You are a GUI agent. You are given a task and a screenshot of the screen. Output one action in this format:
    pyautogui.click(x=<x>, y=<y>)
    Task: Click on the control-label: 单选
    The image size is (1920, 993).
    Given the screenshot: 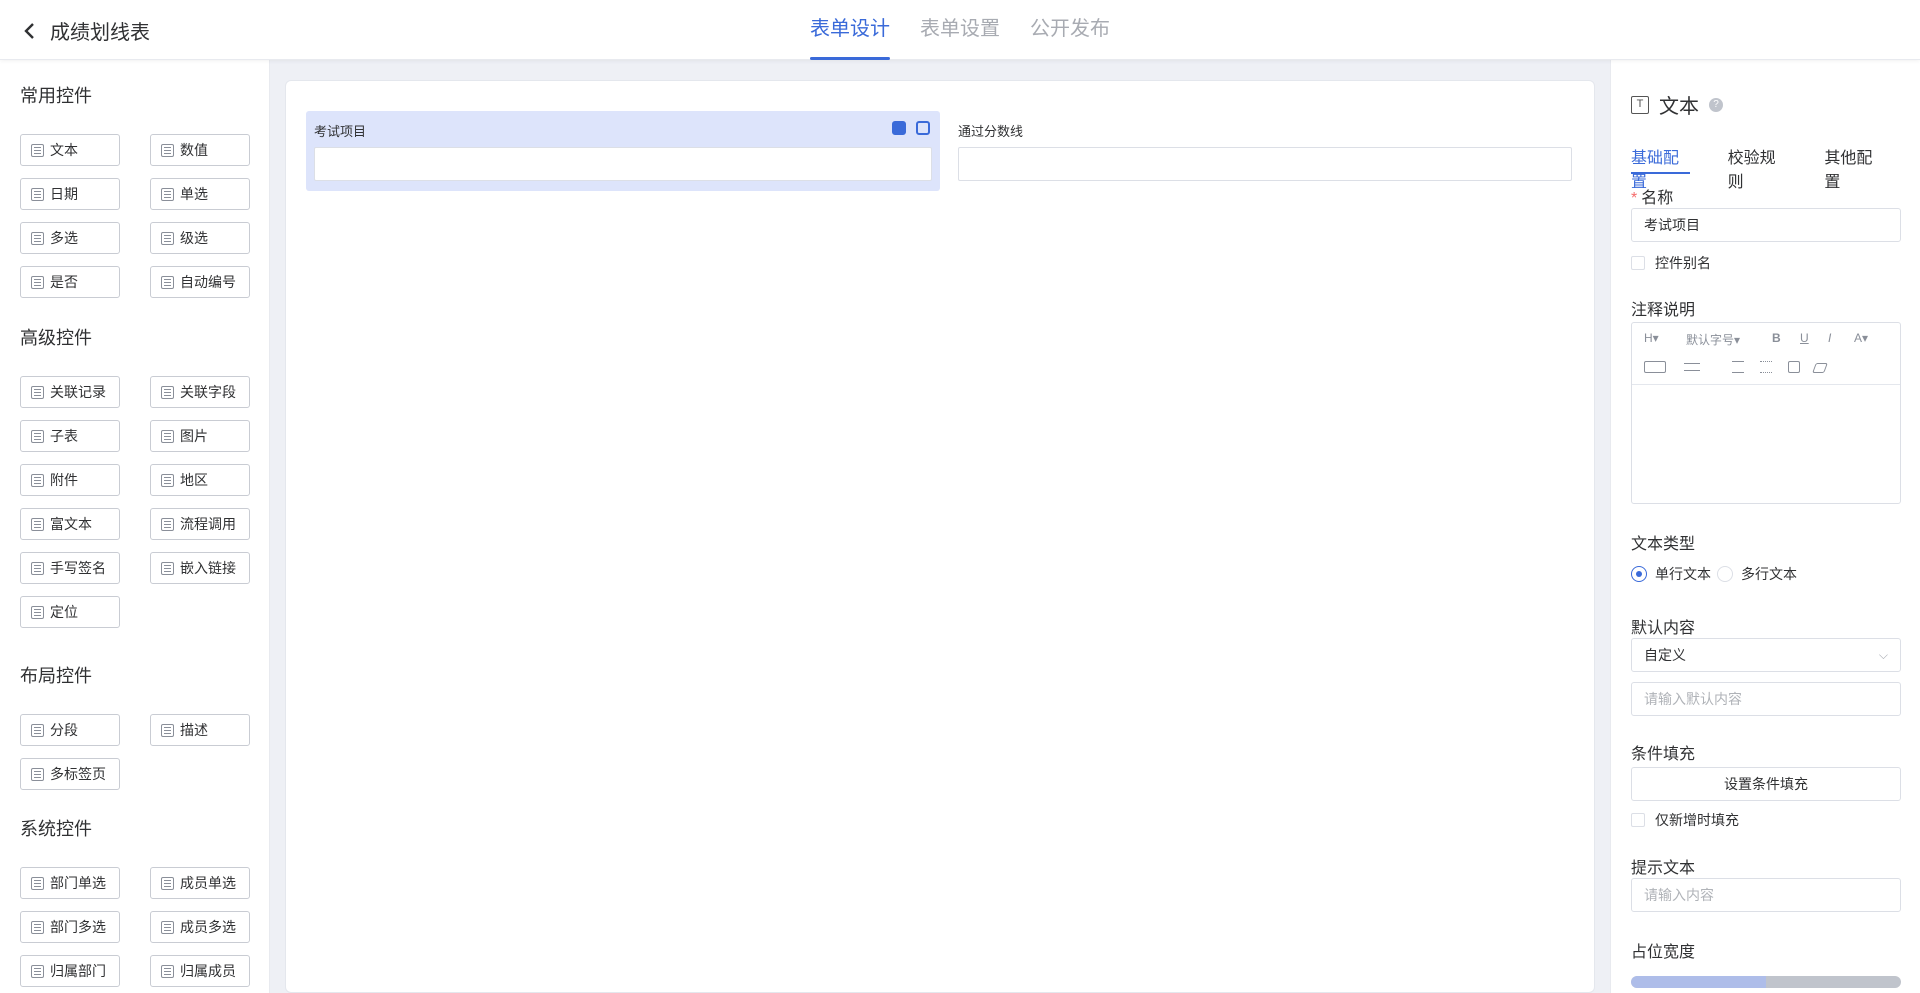 What is the action you would take?
    pyautogui.click(x=194, y=194)
    